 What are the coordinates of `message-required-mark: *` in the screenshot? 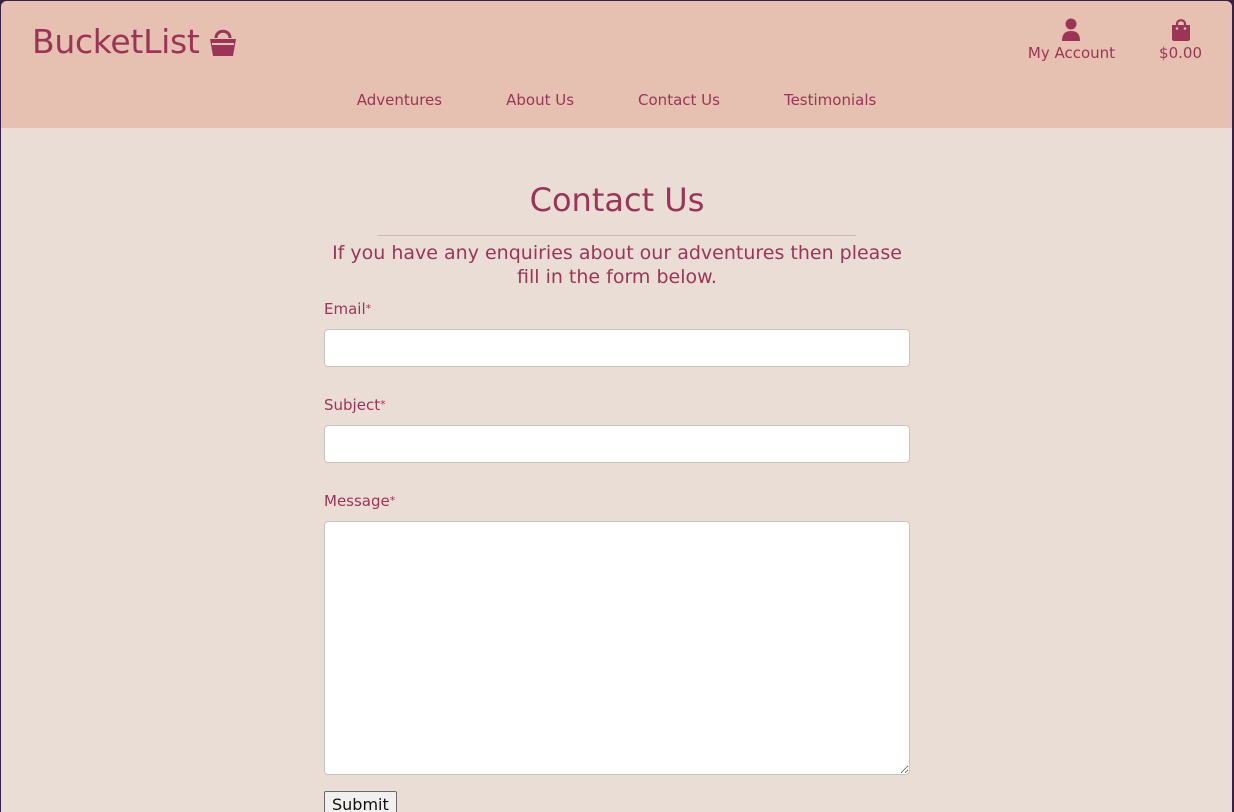 It's located at (392, 500).